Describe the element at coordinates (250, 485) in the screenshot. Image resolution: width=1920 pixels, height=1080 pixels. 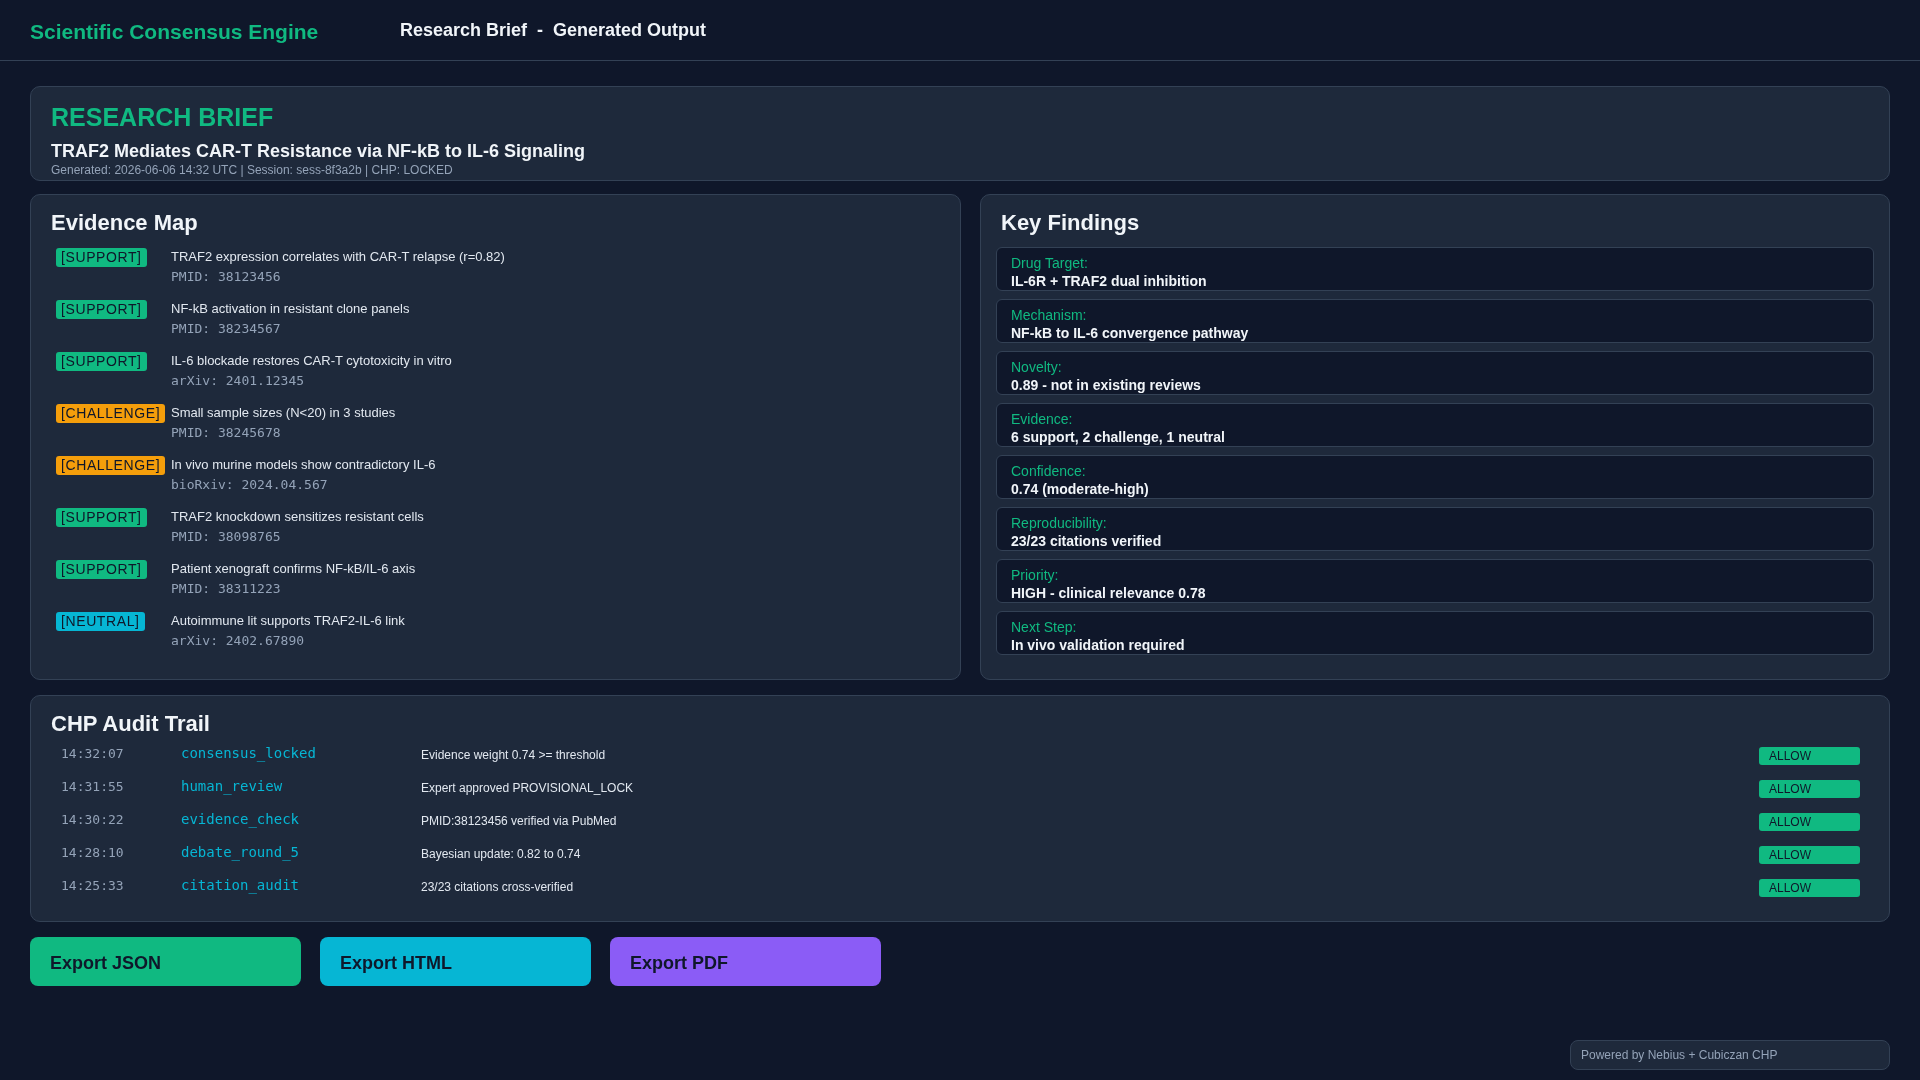
I see `source-text: bioRxiv: 2024.04.567` at that location.